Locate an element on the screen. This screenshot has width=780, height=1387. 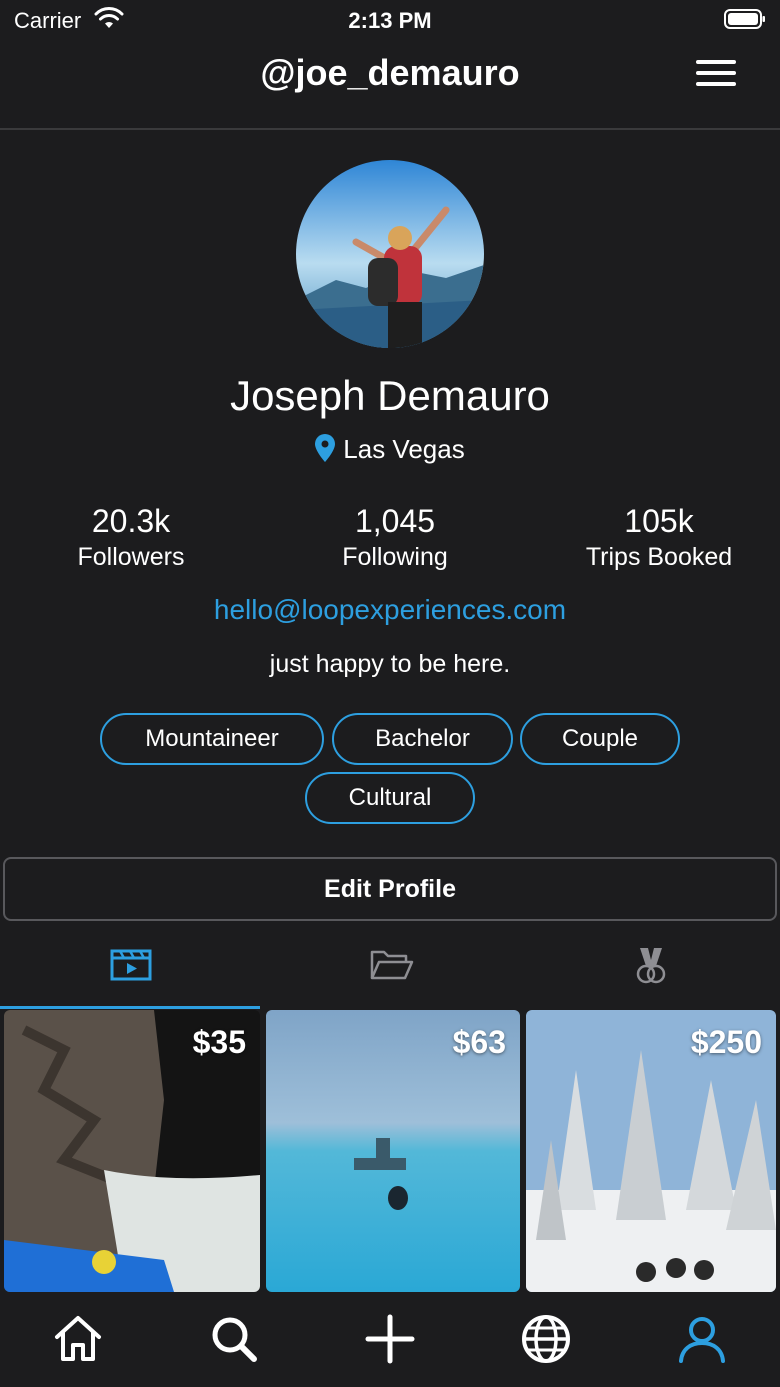
tab-experiences is located at coordinates (130, 970).